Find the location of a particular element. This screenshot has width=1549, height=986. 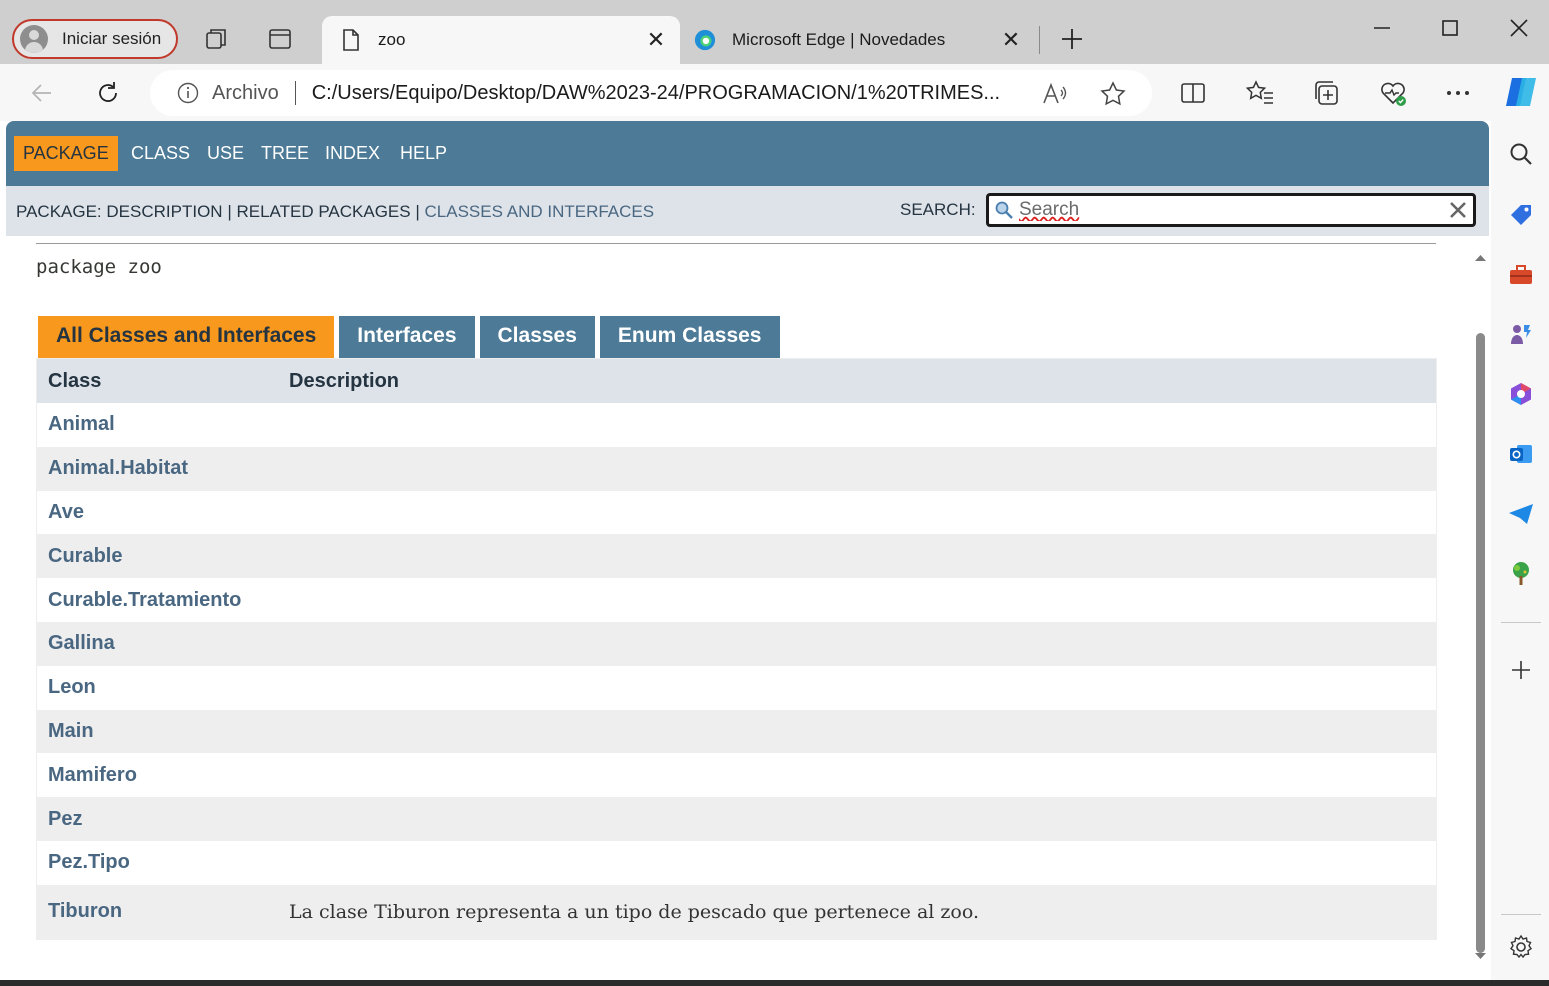

edge-sidebar is located at coordinates (1520, 550).